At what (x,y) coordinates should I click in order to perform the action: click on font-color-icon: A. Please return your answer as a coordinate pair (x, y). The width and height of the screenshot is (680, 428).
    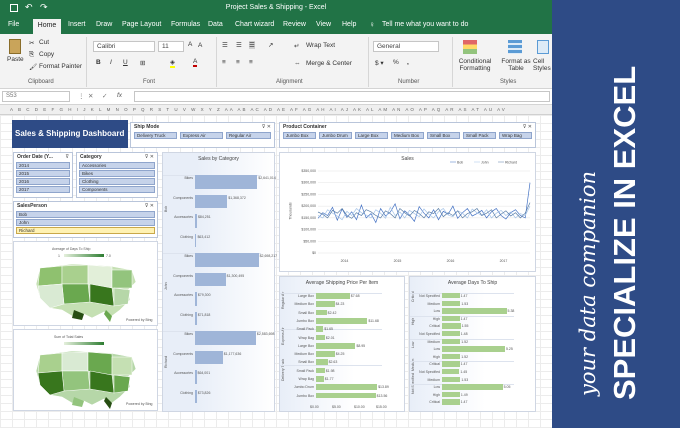
    Looking at the image, I should click on (195, 62).